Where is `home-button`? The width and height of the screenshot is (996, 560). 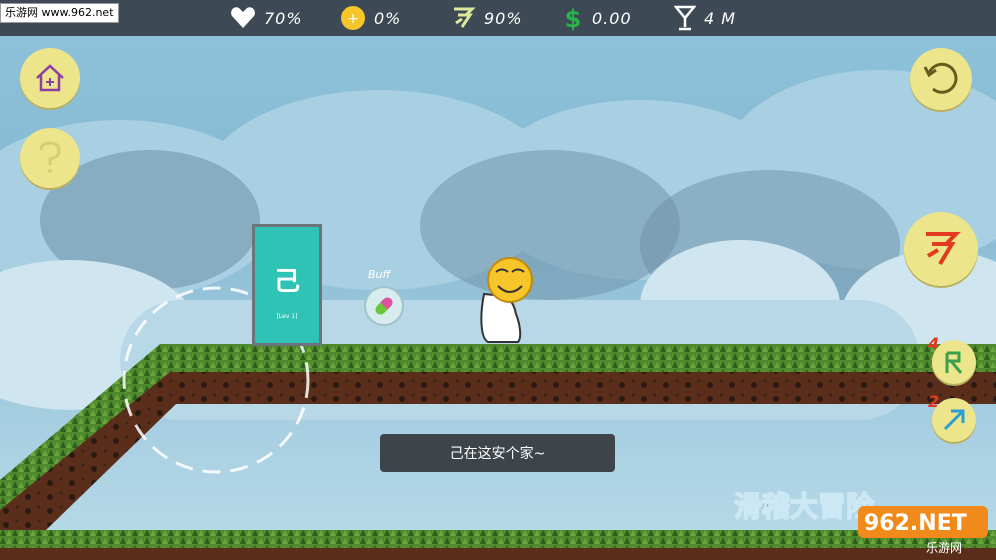 home-button is located at coordinates (50, 78).